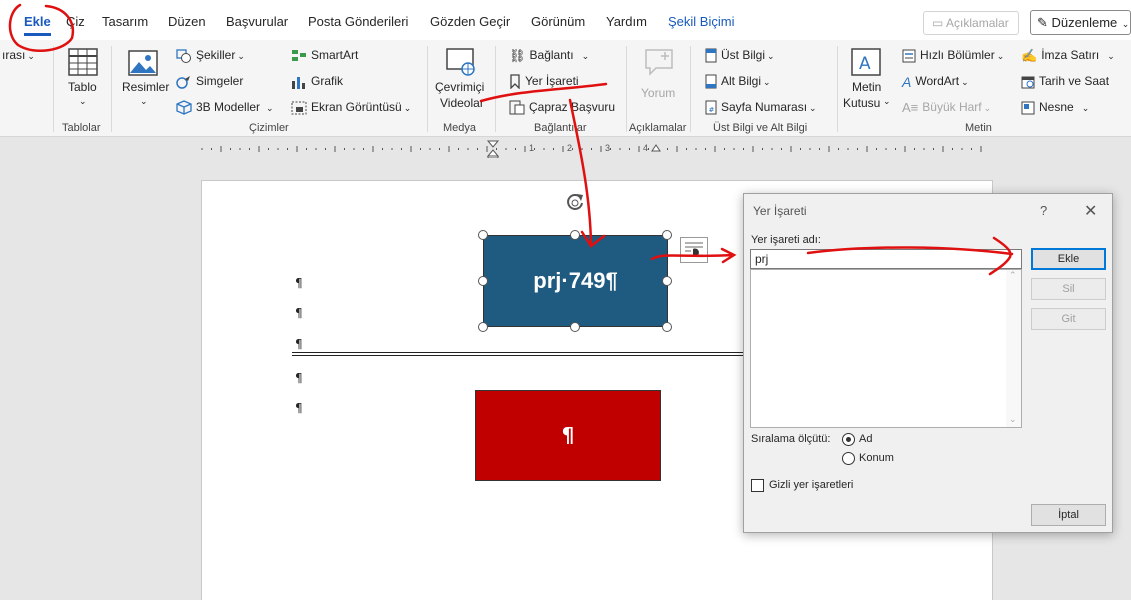 The width and height of the screenshot is (1131, 600). What do you see at coordinates (183, 56) in the screenshot?
I see `shapes-icon` at bounding box center [183, 56].